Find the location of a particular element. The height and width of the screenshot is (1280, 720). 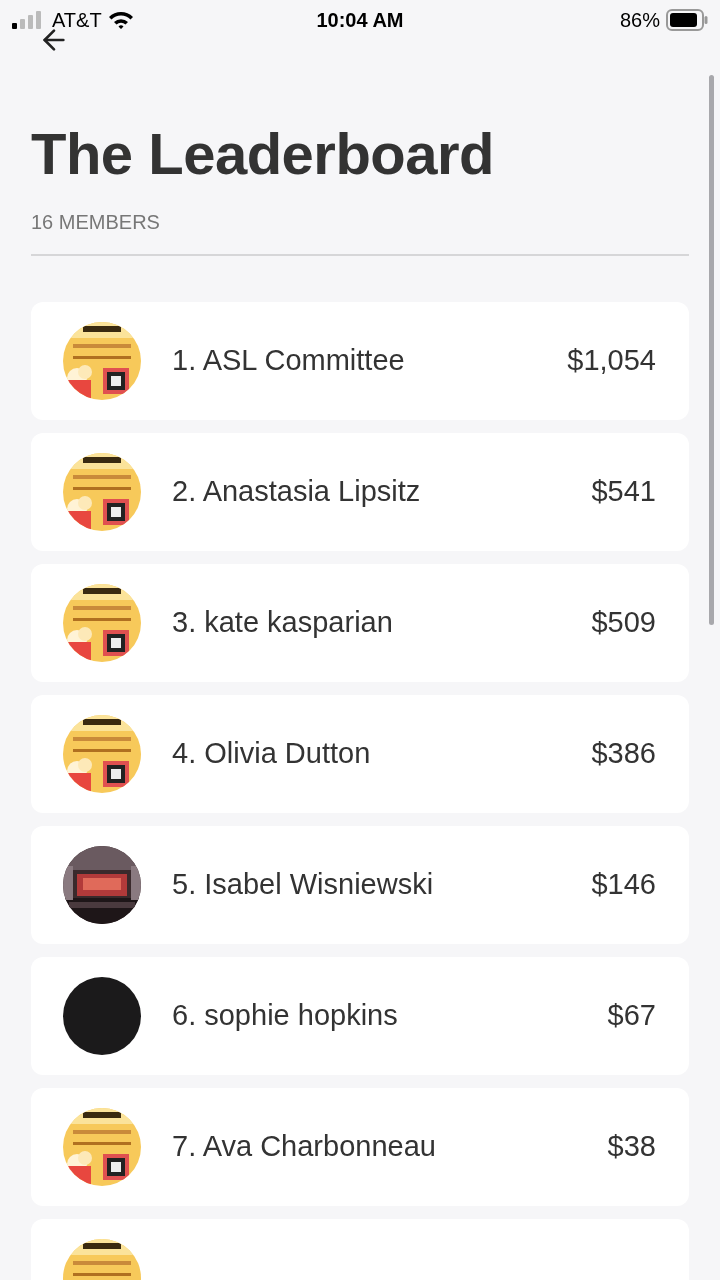

member-name: 6. sophie hopkins is located at coordinates (285, 1016).